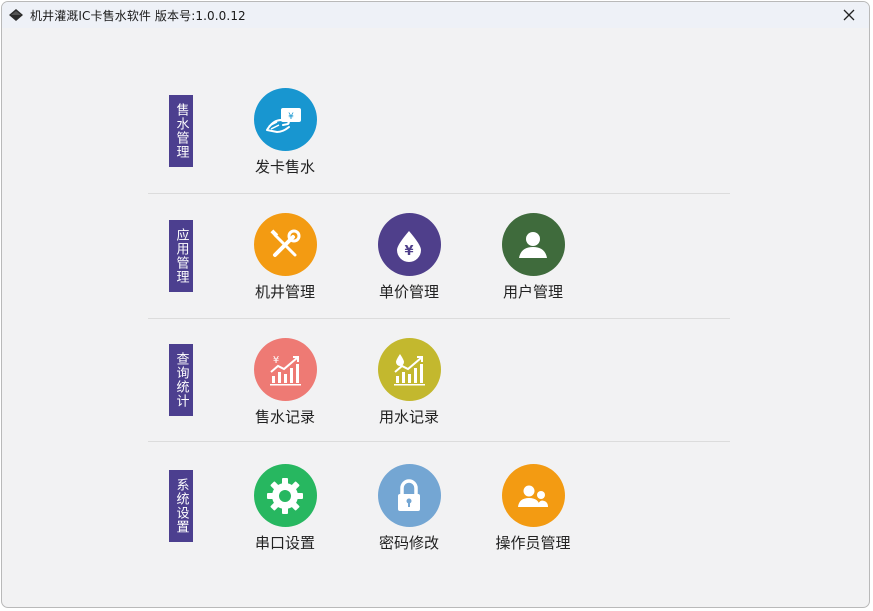 The height and width of the screenshot is (611, 873). What do you see at coordinates (285, 244) in the screenshot?
I see `tools-icon` at bounding box center [285, 244].